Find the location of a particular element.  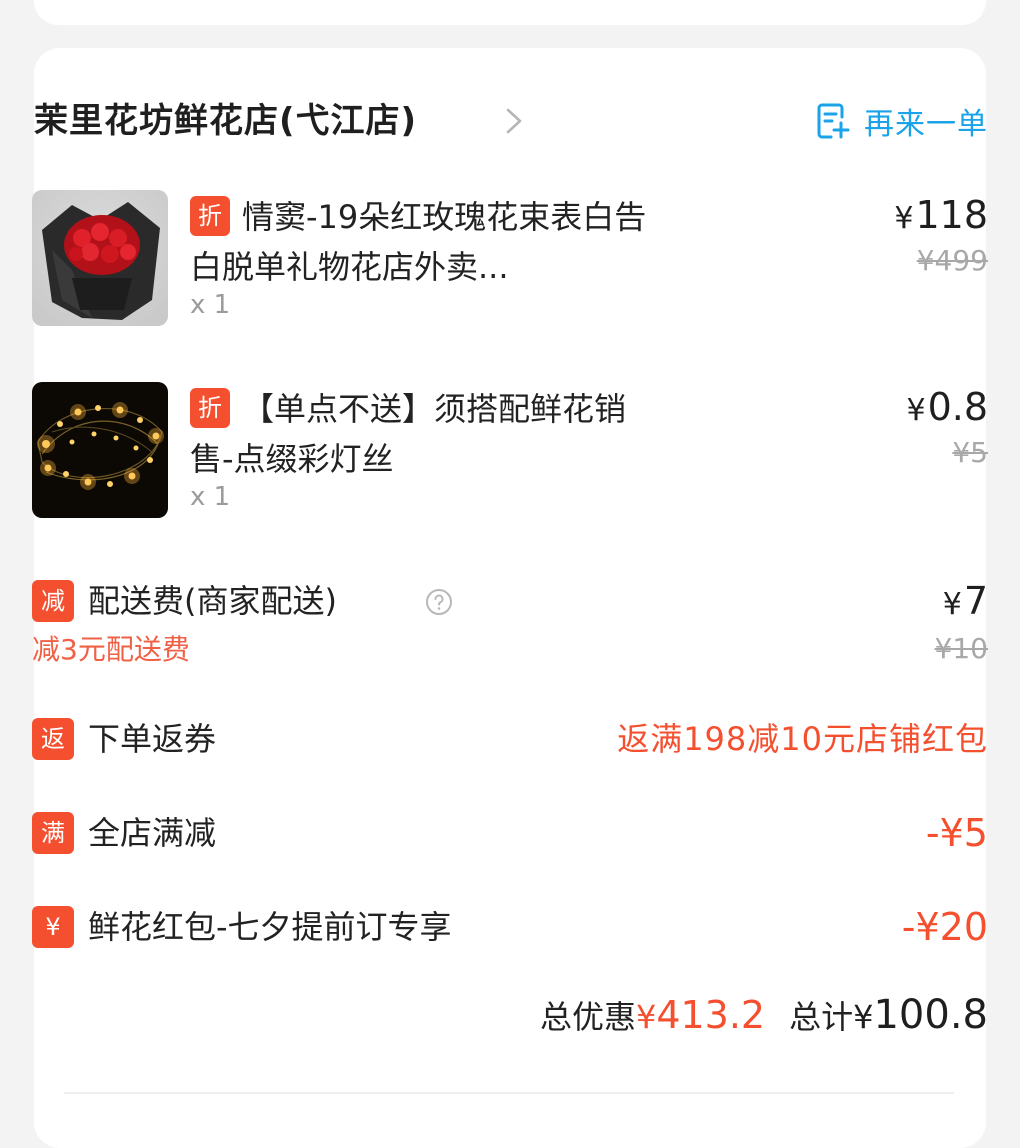

red-packet-tag: ¥ is located at coordinates (53, 927).